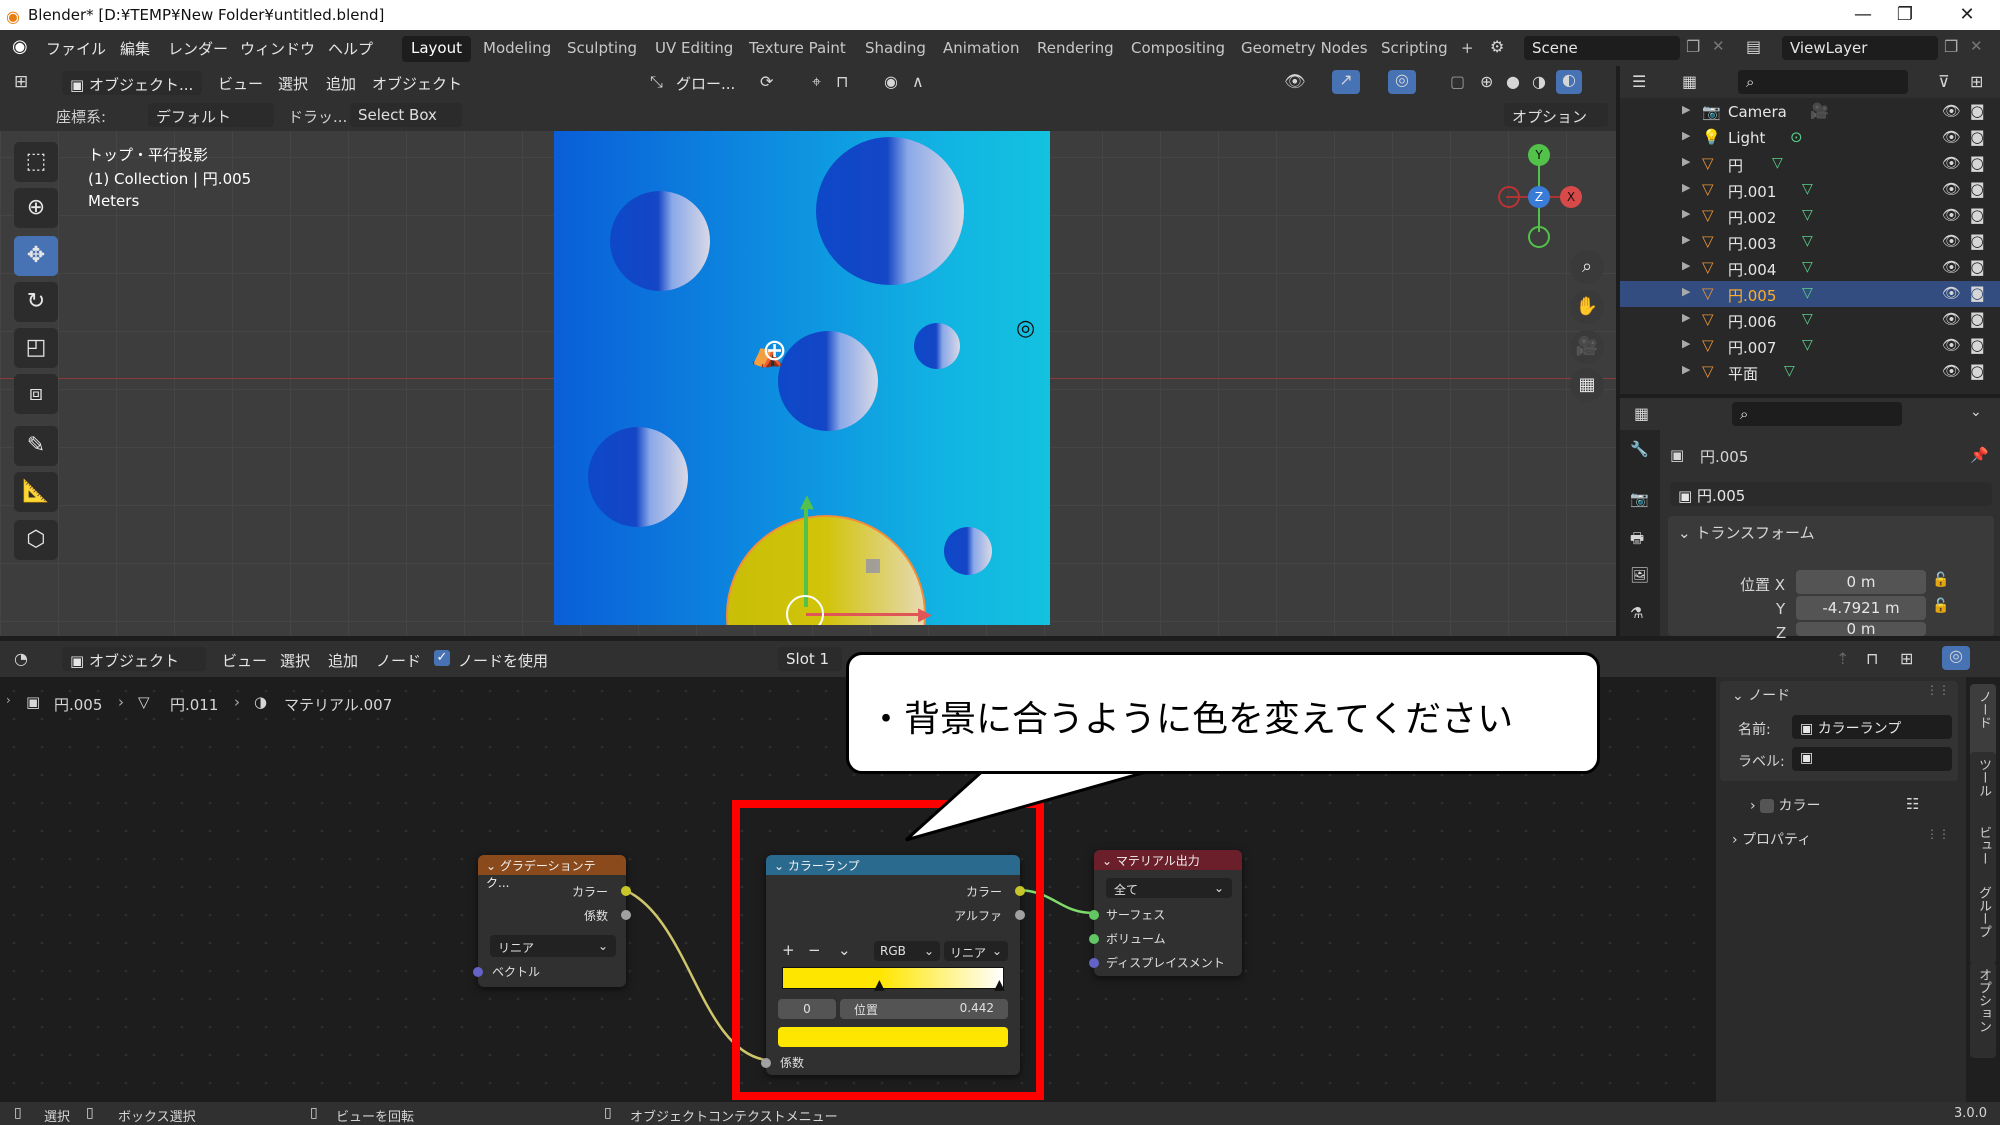 The height and width of the screenshot is (1125, 2000). Describe the element at coordinates (1191, 719) in the screenshot. I see `instruction-text: ・背景に合うように色を変えてください` at that location.